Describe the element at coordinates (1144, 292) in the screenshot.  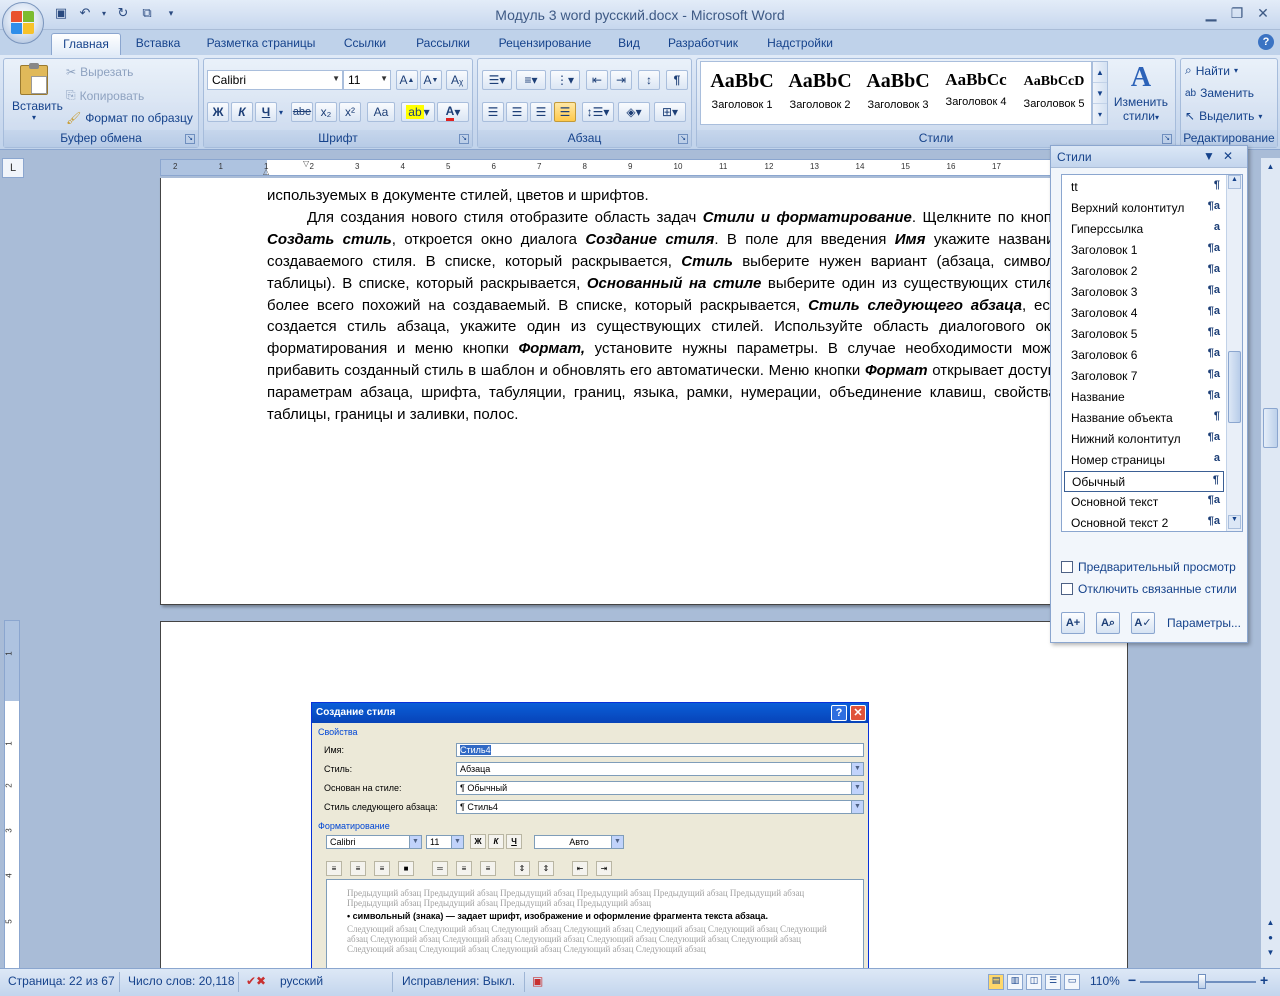
I see `style-list-item: Заголовок 3 ¶a` at that location.